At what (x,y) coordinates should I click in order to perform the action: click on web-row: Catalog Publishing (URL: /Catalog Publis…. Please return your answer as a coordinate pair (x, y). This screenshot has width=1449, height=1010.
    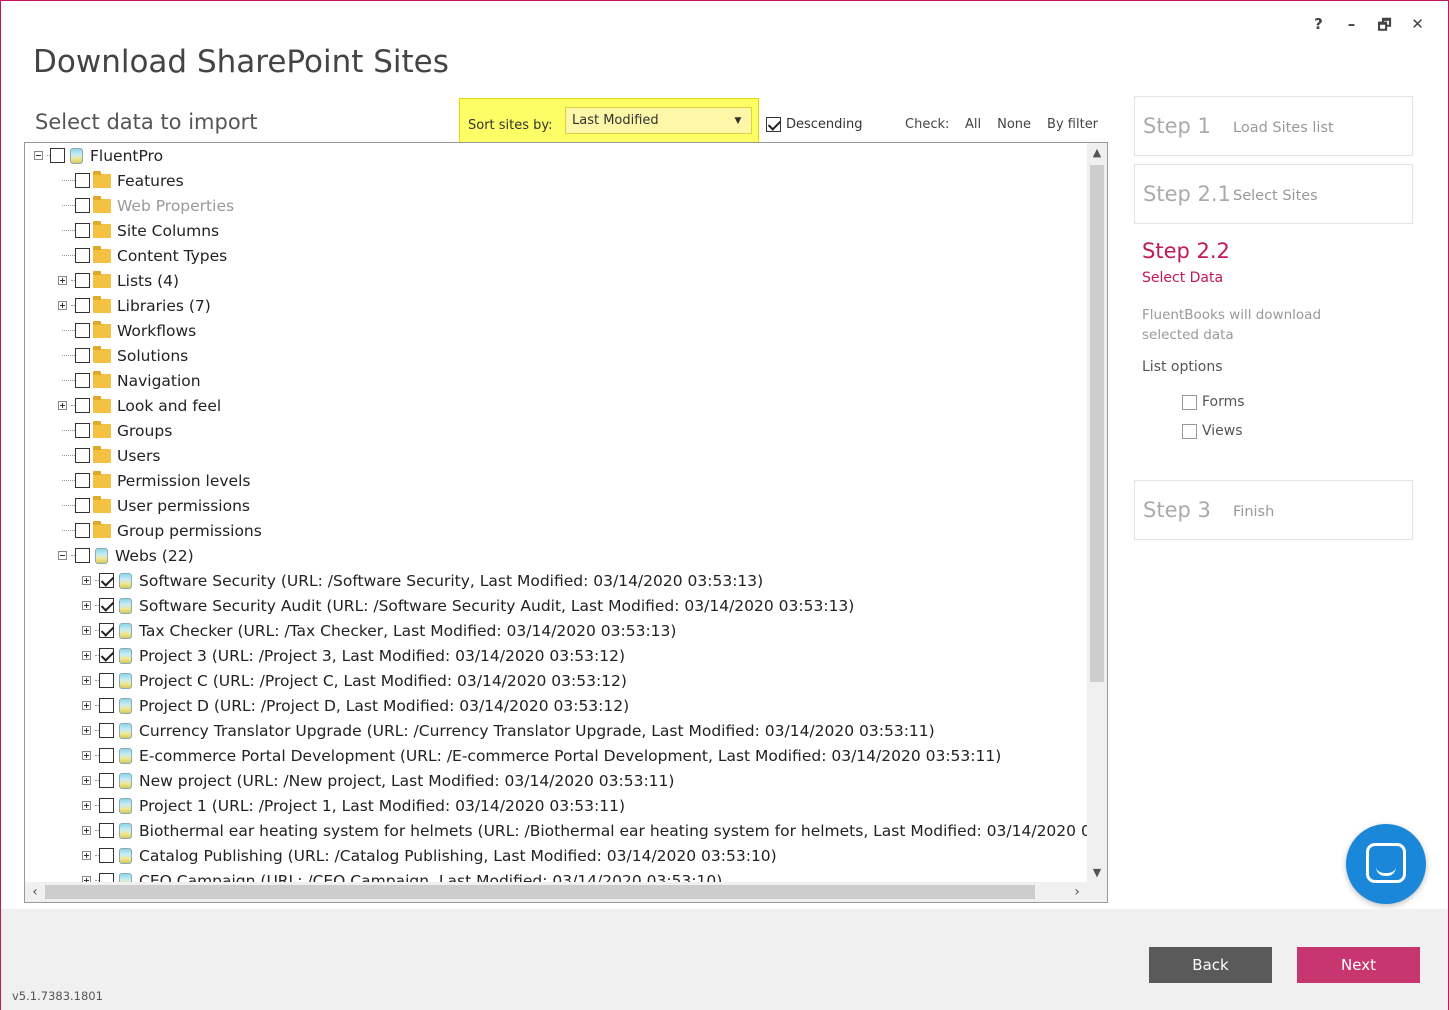
    Looking at the image, I should click on (429, 855).